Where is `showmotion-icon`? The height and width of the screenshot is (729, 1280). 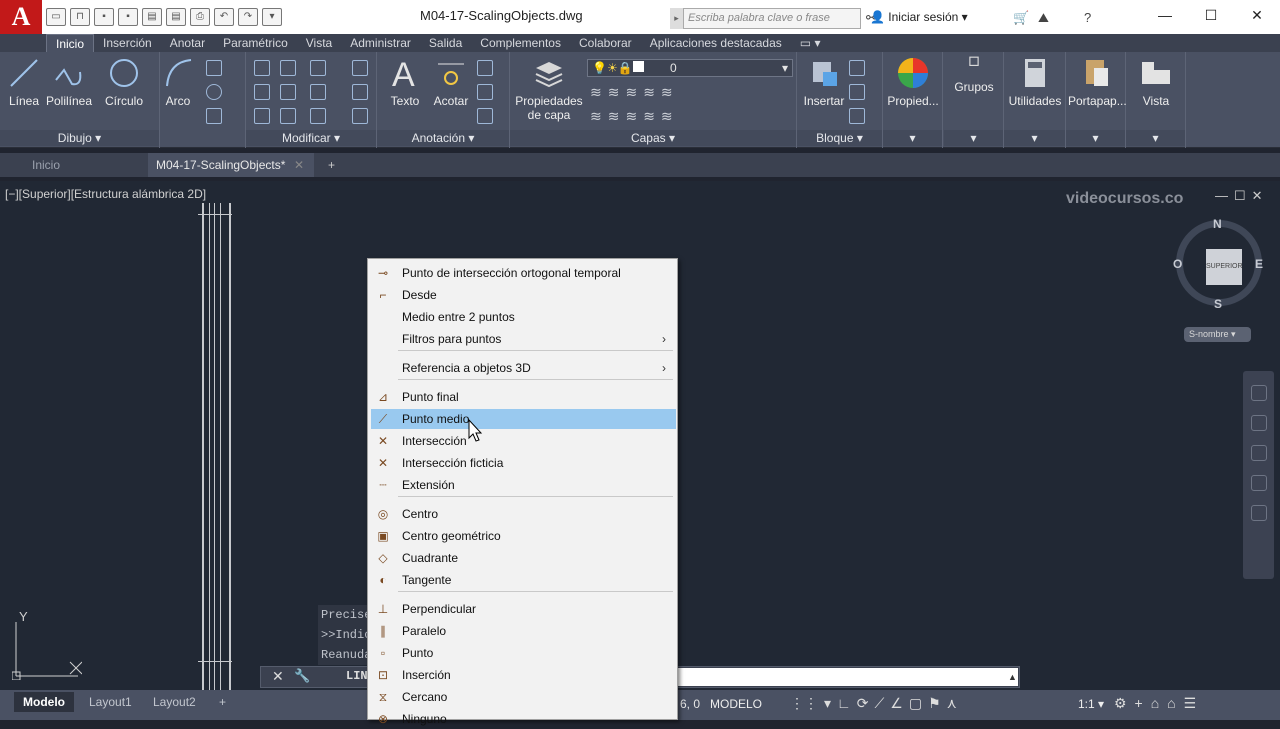 showmotion-icon is located at coordinates (1258, 513).